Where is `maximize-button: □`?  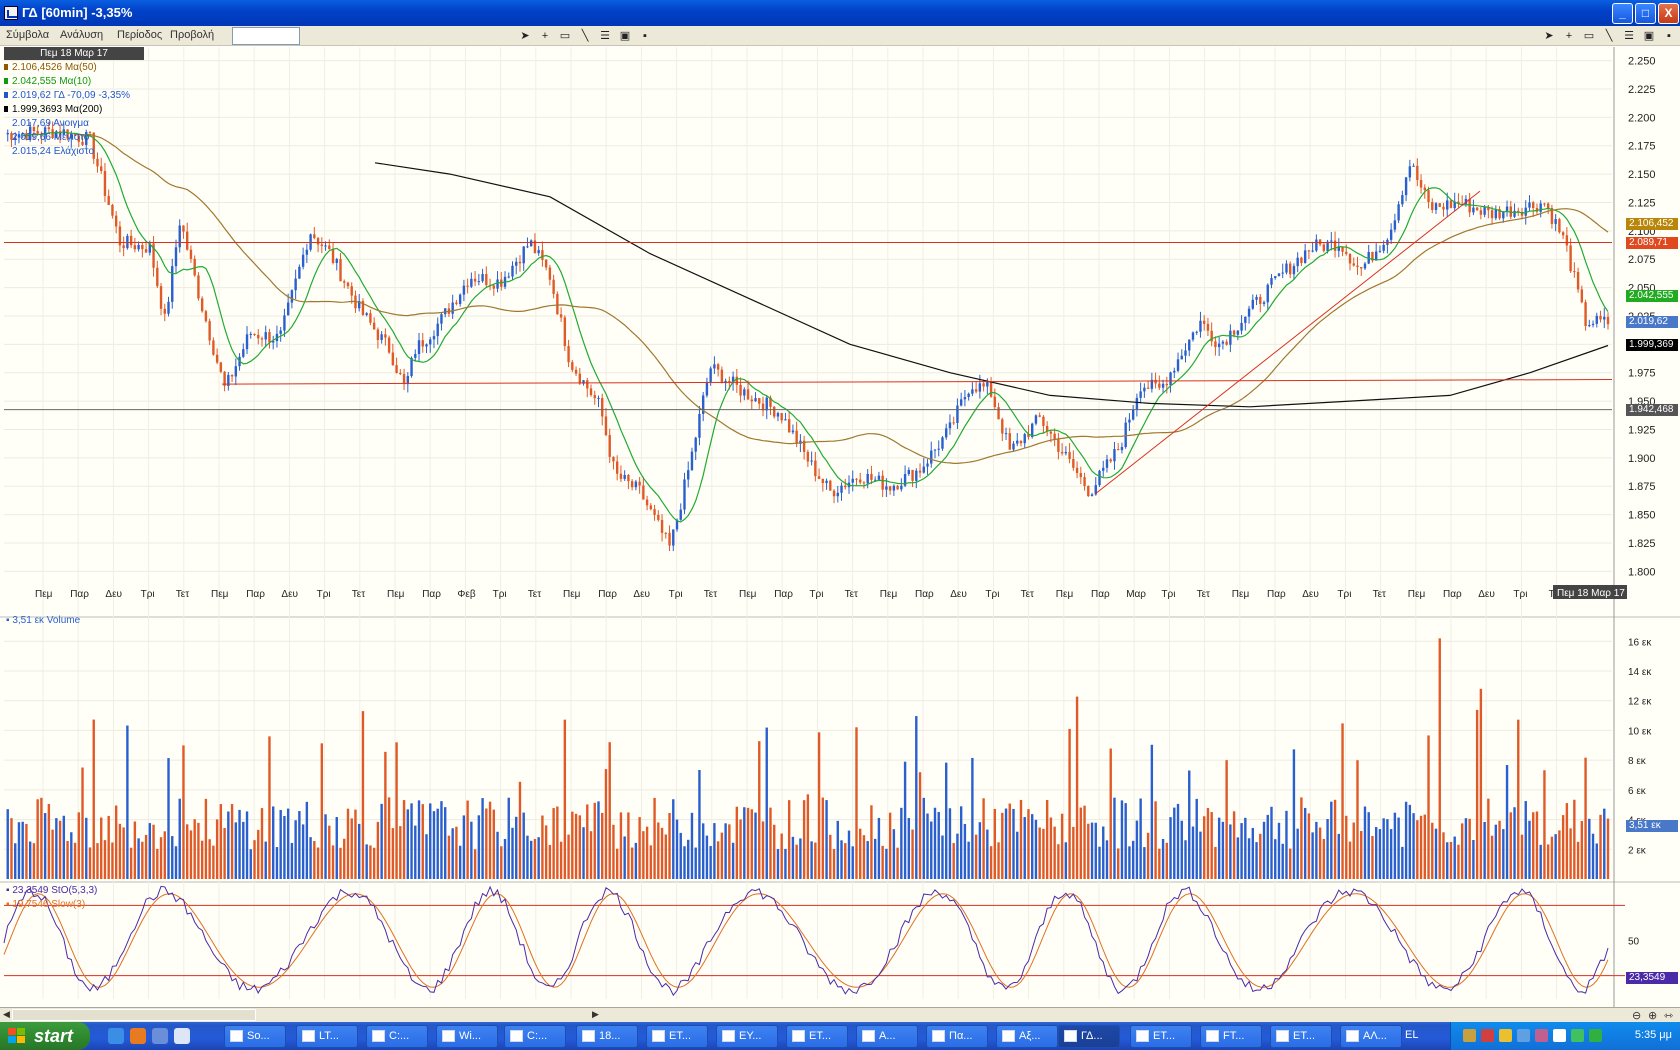 maximize-button: □ is located at coordinates (1645, 13).